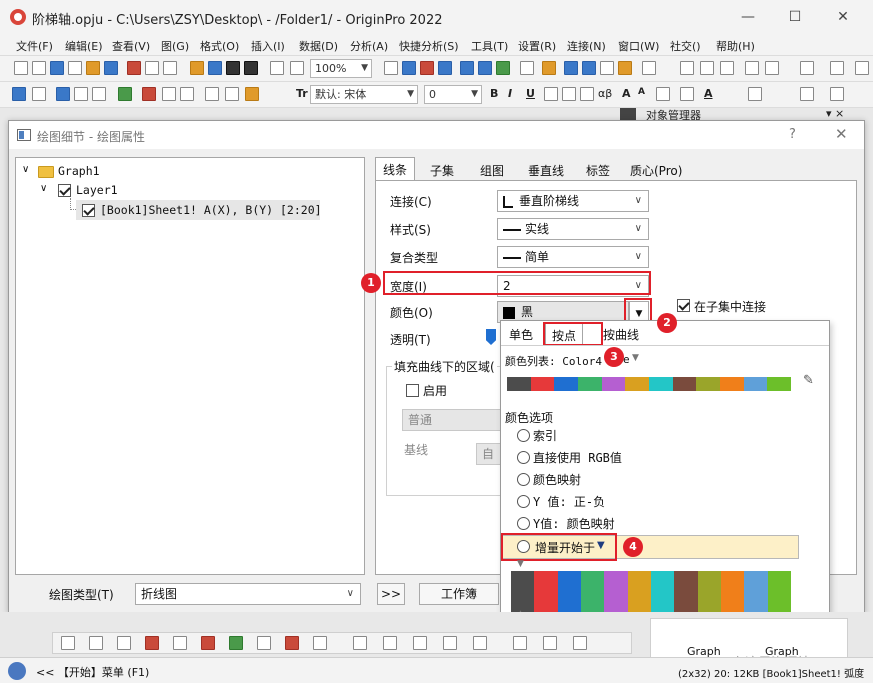 The height and width of the screenshot is (683, 873). What do you see at coordinates (251, 68) in the screenshot?
I see `save-template-icon` at bounding box center [251, 68].